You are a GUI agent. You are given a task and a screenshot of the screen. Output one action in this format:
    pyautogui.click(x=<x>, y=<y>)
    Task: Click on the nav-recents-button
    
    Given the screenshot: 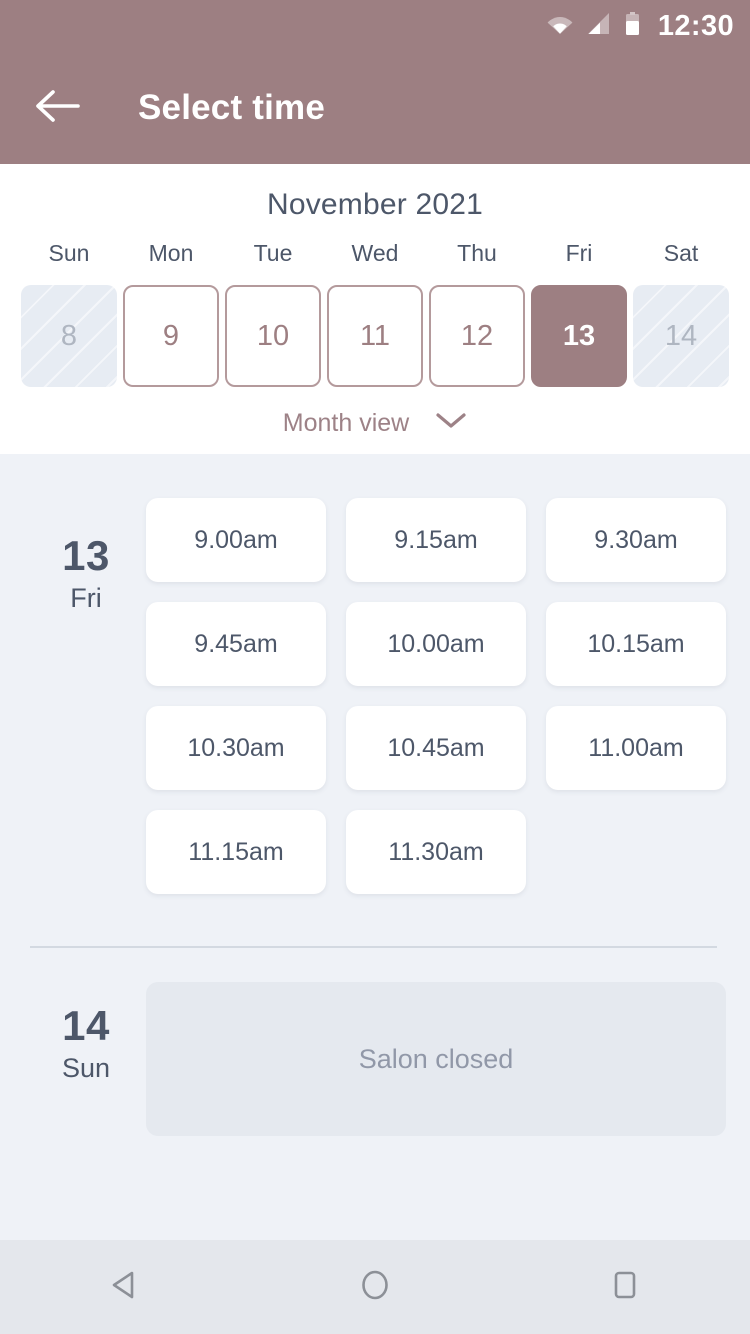 What is the action you would take?
    pyautogui.click(x=625, y=1287)
    